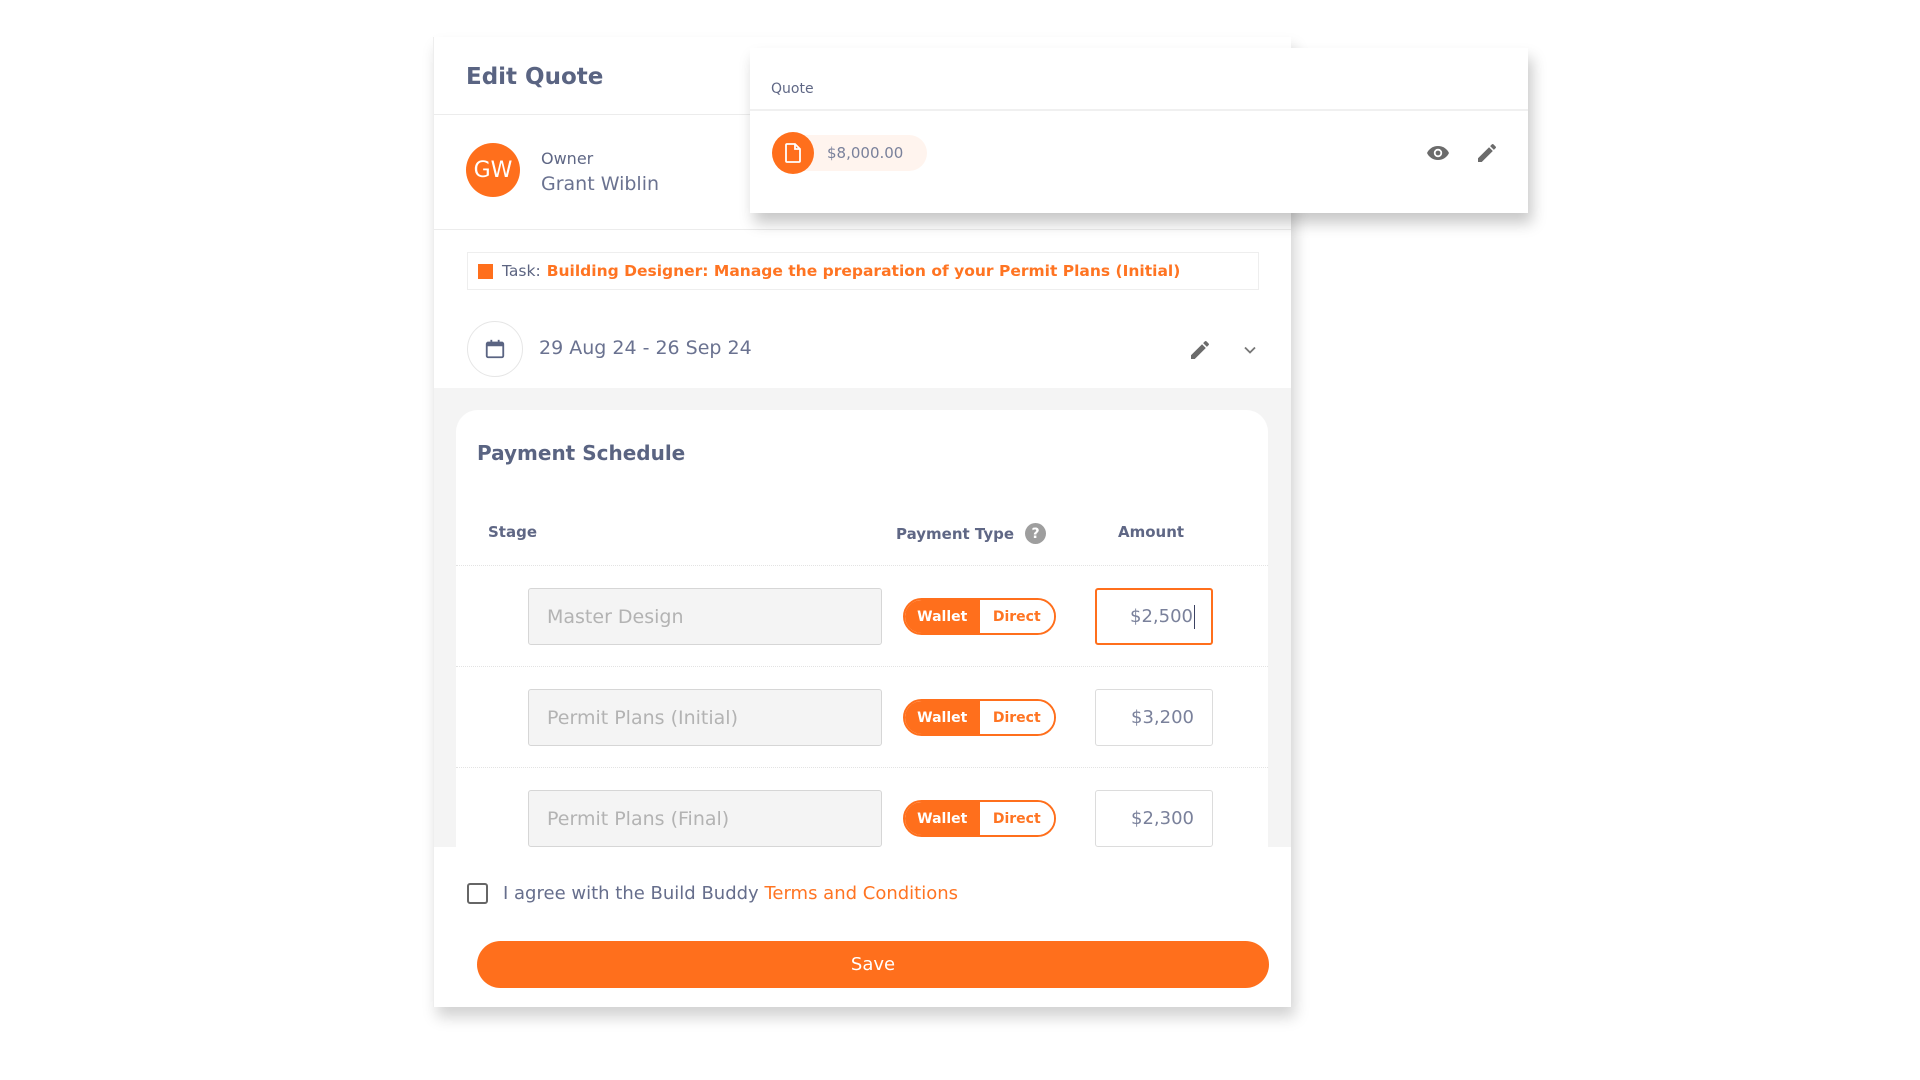 The width and height of the screenshot is (1920, 1080). I want to click on amount-input: $3,200, so click(1154, 717).